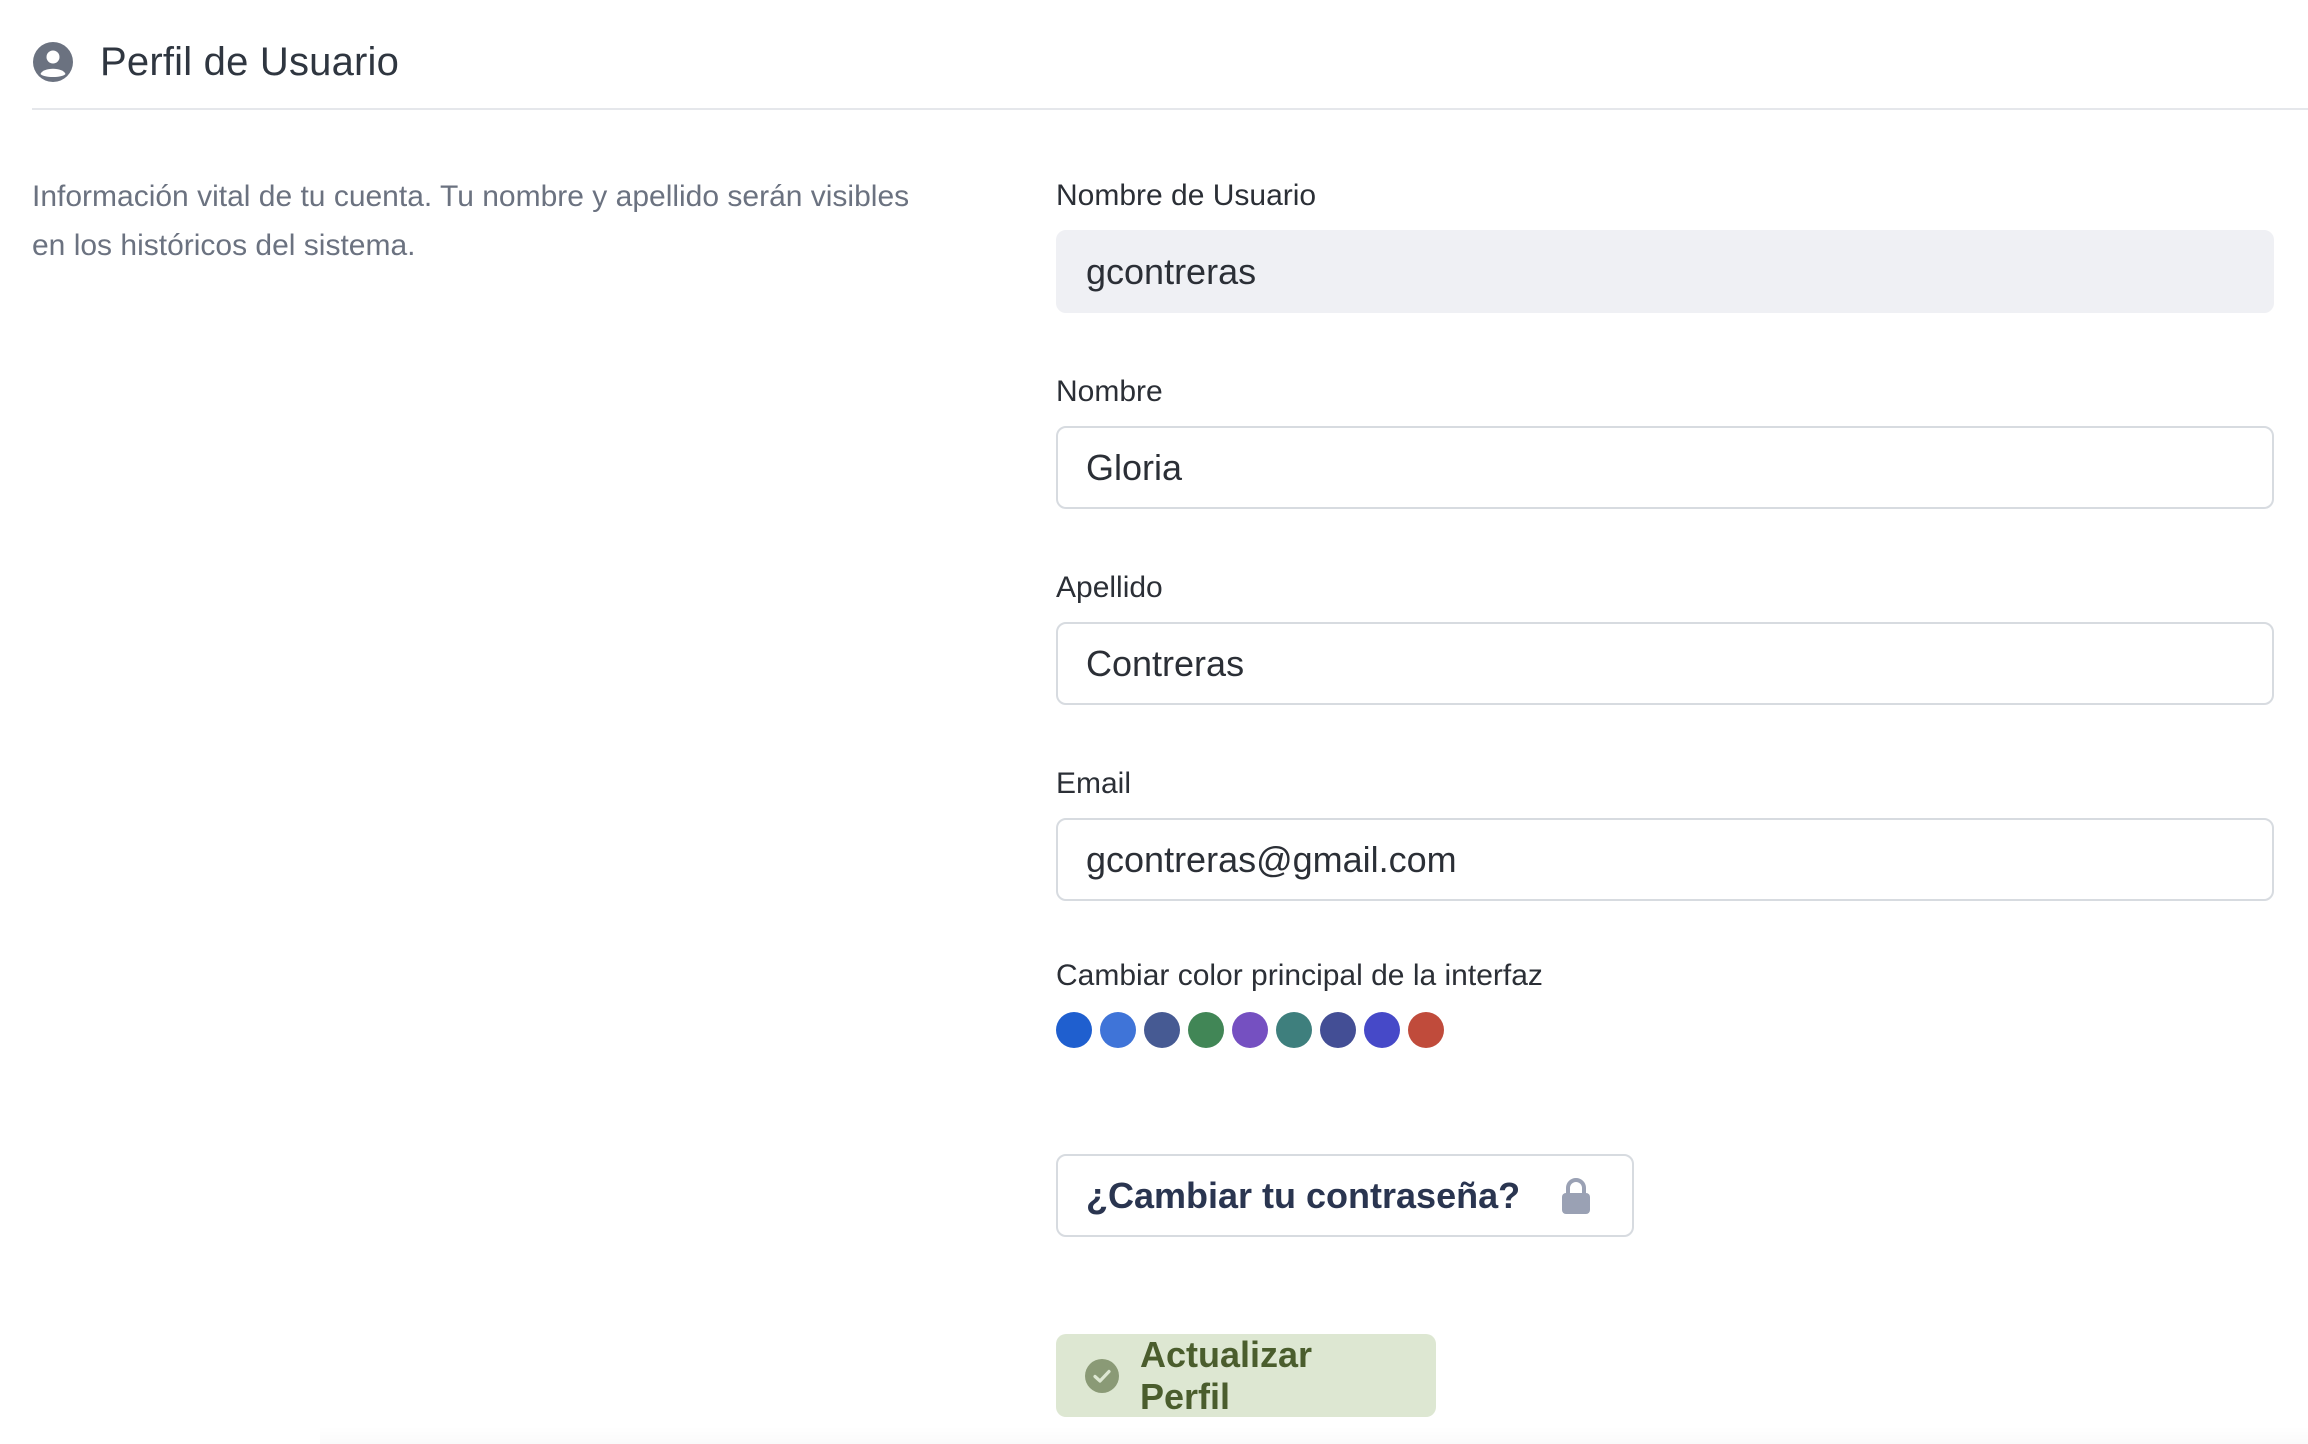 This screenshot has height=1444, width=2308. Describe the element at coordinates (1170, 109) in the screenshot. I see `header-divider` at that location.